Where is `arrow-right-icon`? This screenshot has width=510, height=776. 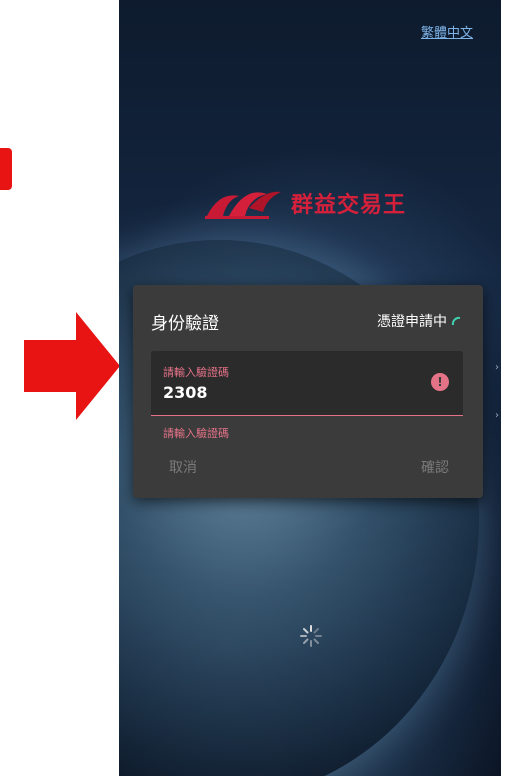 arrow-right-icon is located at coordinates (72, 366).